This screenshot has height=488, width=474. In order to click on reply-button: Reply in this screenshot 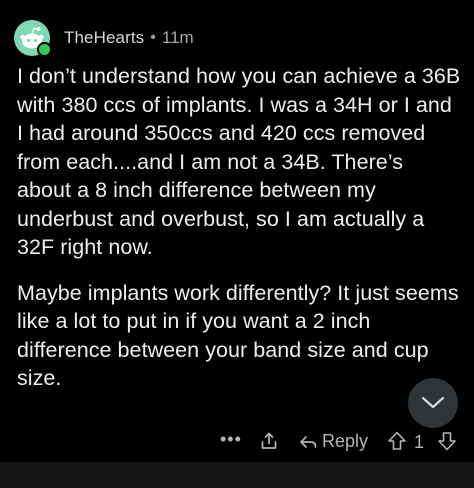, I will do `click(333, 441)`.